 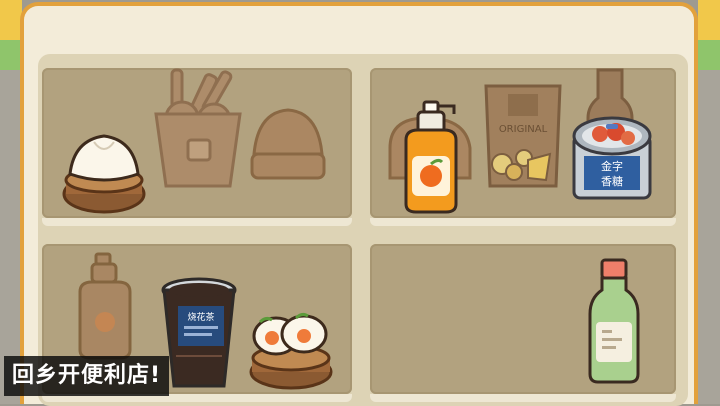 I want to click on chips-bag-item: ORIGINAL, so click(x=523, y=136).